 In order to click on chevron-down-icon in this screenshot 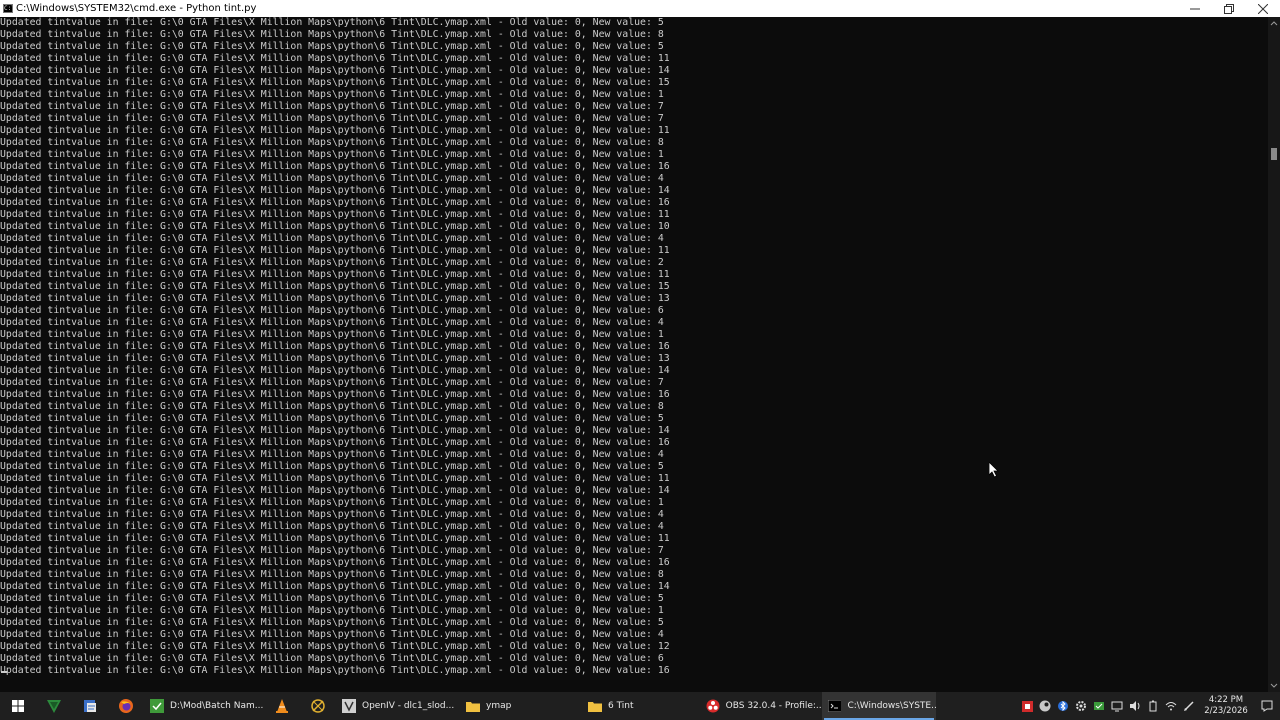, I will do `click(1274, 685)`.